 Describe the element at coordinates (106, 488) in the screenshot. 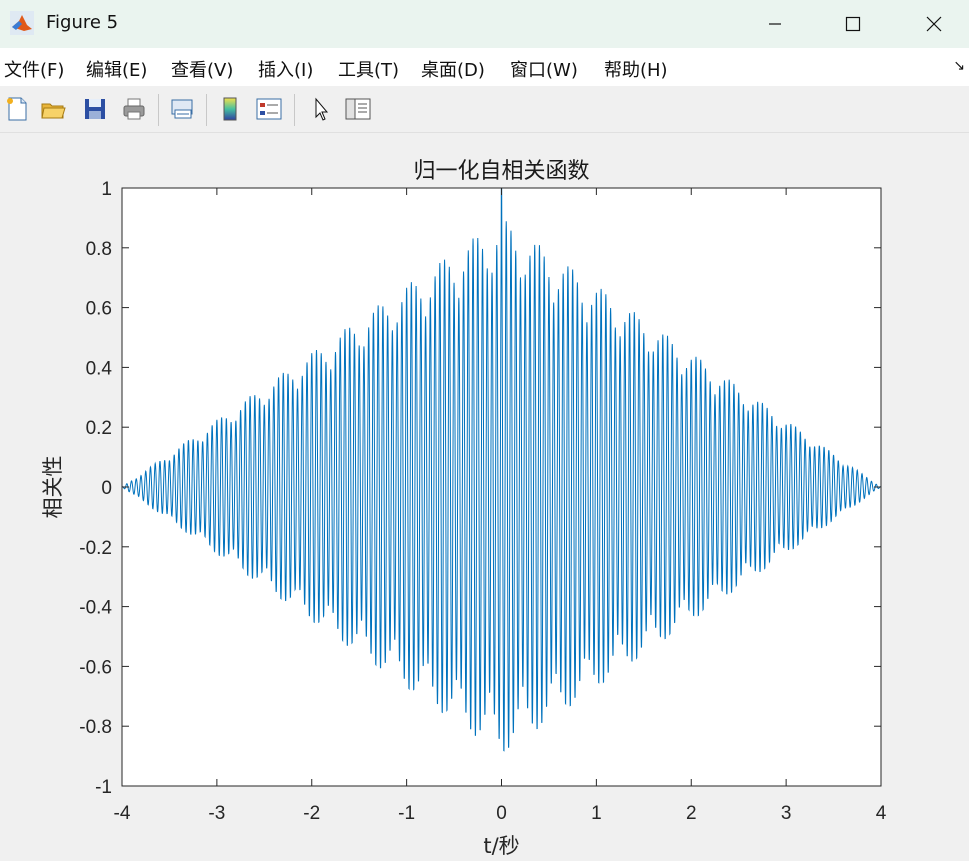

I see `y-tick-label: 0` at that location.